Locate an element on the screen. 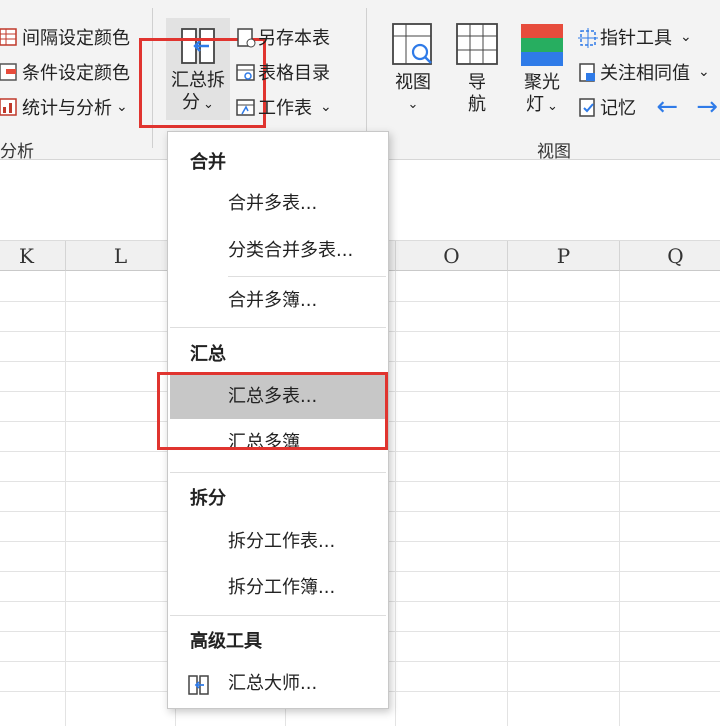 This screenshot has width=720, height=726. watch-same-value-label: 关注相同值 is located at coordinates (645, 73).